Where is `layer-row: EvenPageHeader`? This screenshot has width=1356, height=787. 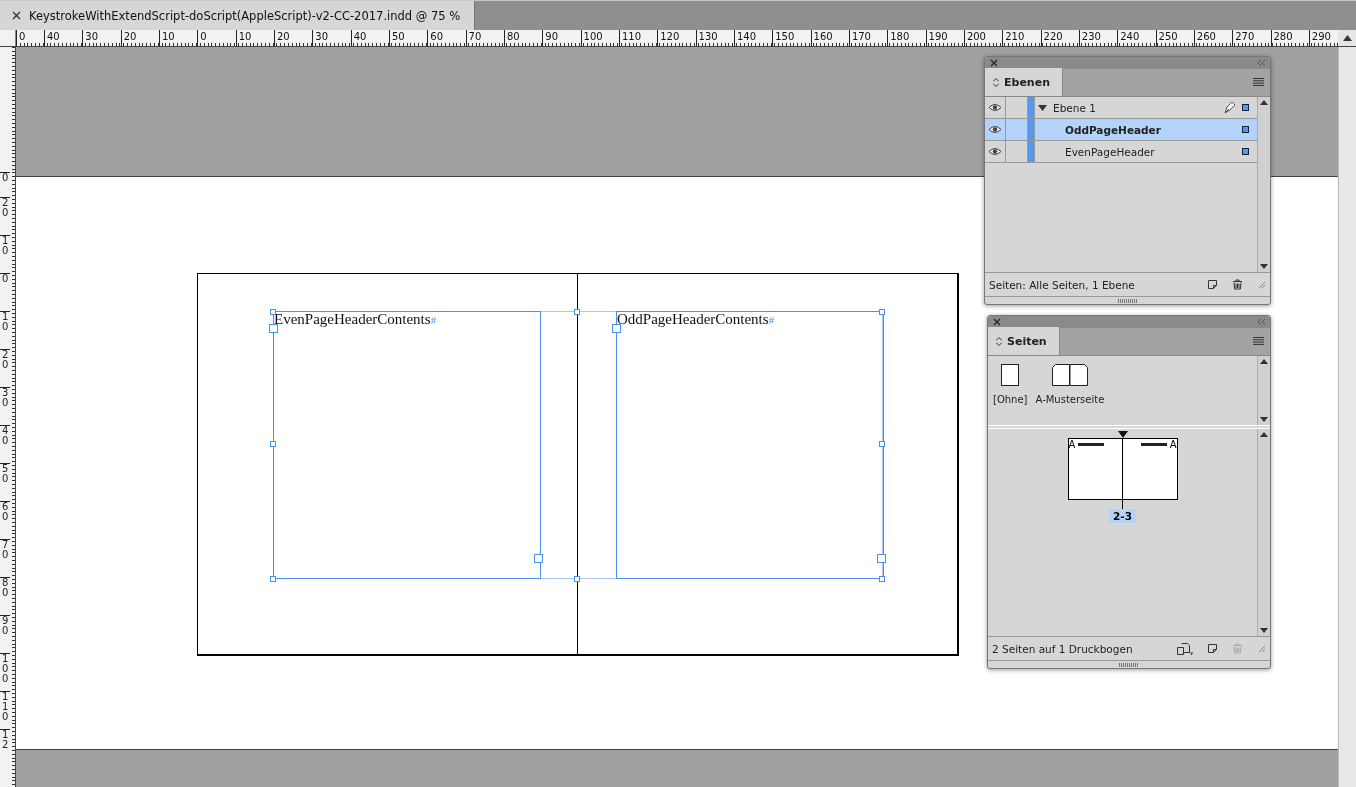
layer-row: EvenPageHeader is located at coordinates (1121, 152).